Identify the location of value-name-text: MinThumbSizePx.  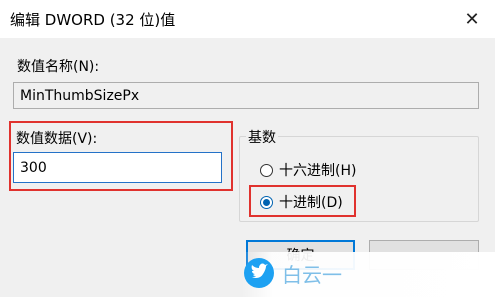
(80, 95).